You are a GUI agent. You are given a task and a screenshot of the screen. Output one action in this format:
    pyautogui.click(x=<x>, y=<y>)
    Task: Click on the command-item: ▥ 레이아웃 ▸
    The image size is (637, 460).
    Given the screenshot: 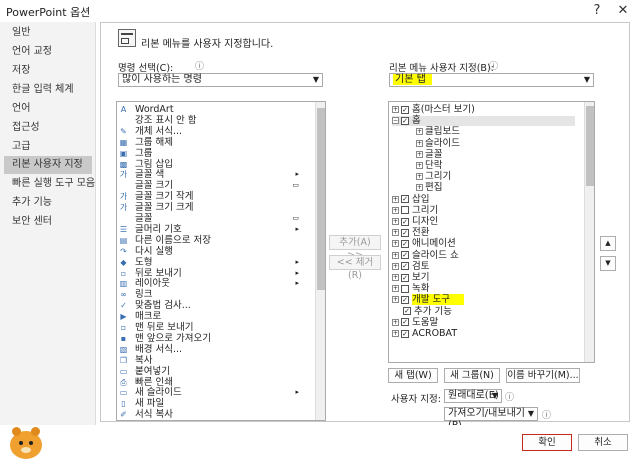 What is the action you would take?
    pyautogui.click(x=215, y=283)
    